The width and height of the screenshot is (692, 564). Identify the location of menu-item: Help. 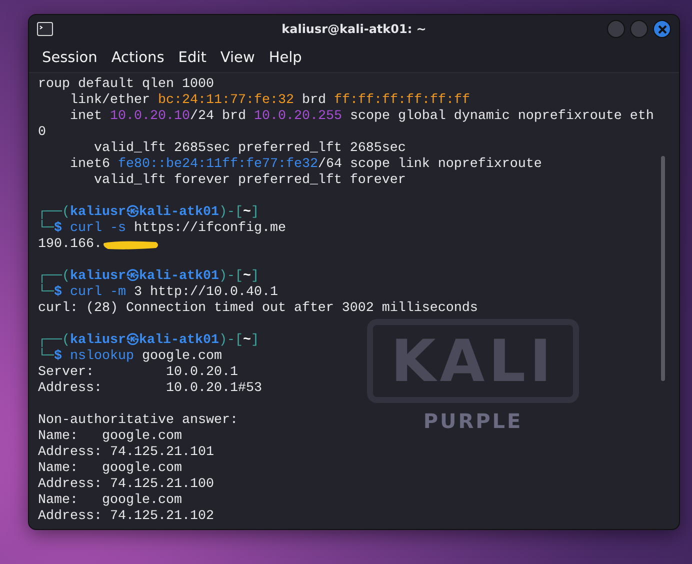
(285, 57).